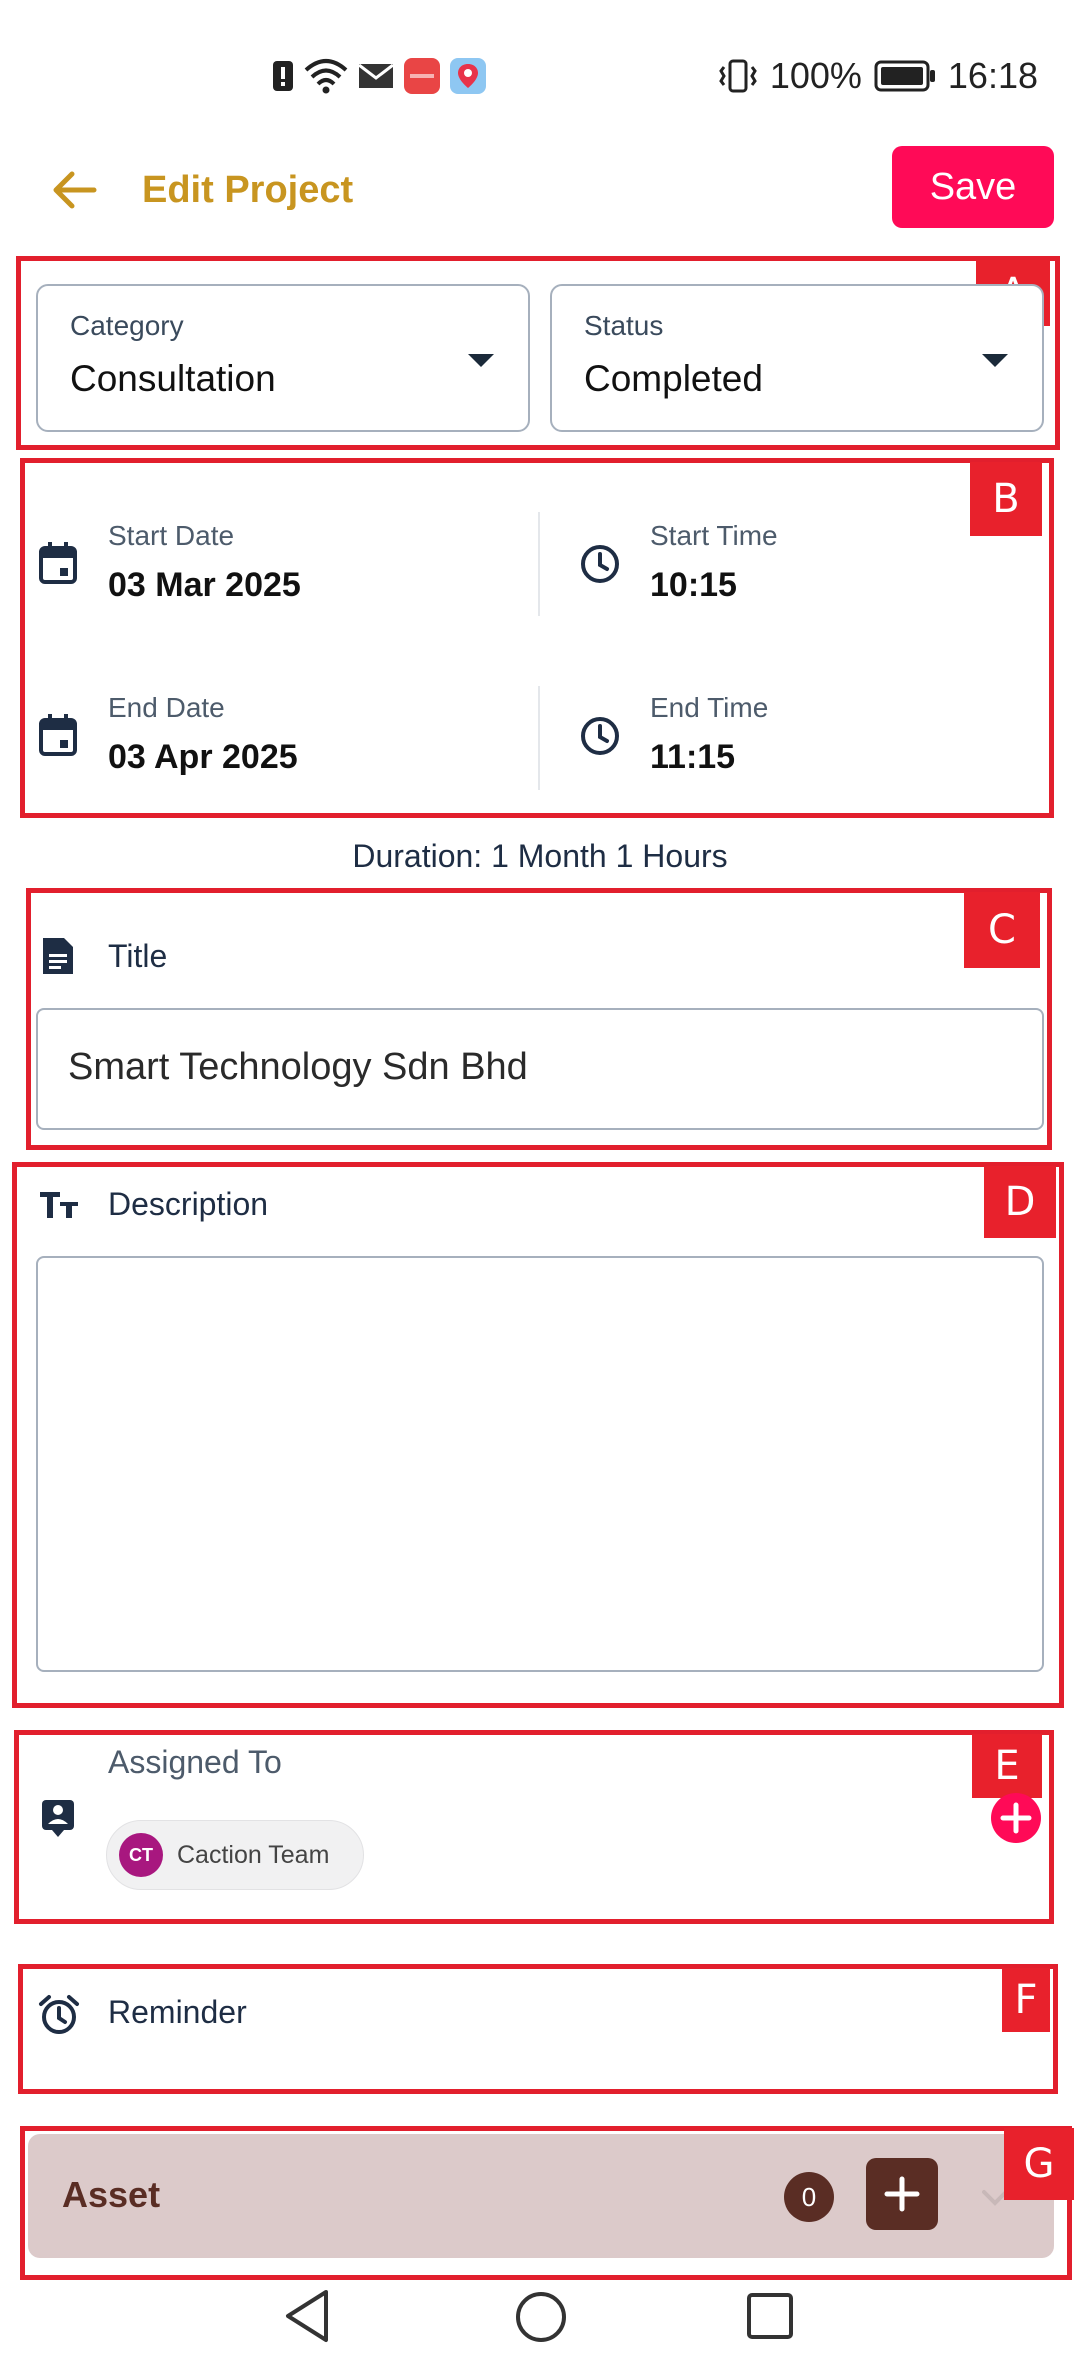  What do you see at coordinates (203, 757) in the screenshot?
I see `end-date-value: 03 Apr 2025` at bounding box center [203, 757].